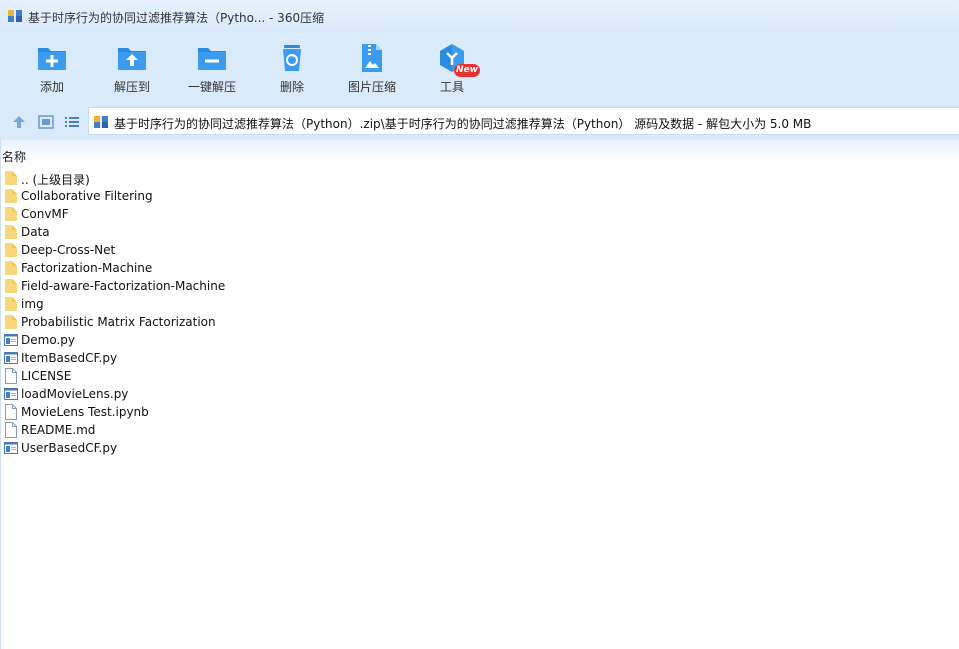 This screenshot has height=649, width=959. I want to click on one-click-extract-button: 一键解压, so click(212, 68).